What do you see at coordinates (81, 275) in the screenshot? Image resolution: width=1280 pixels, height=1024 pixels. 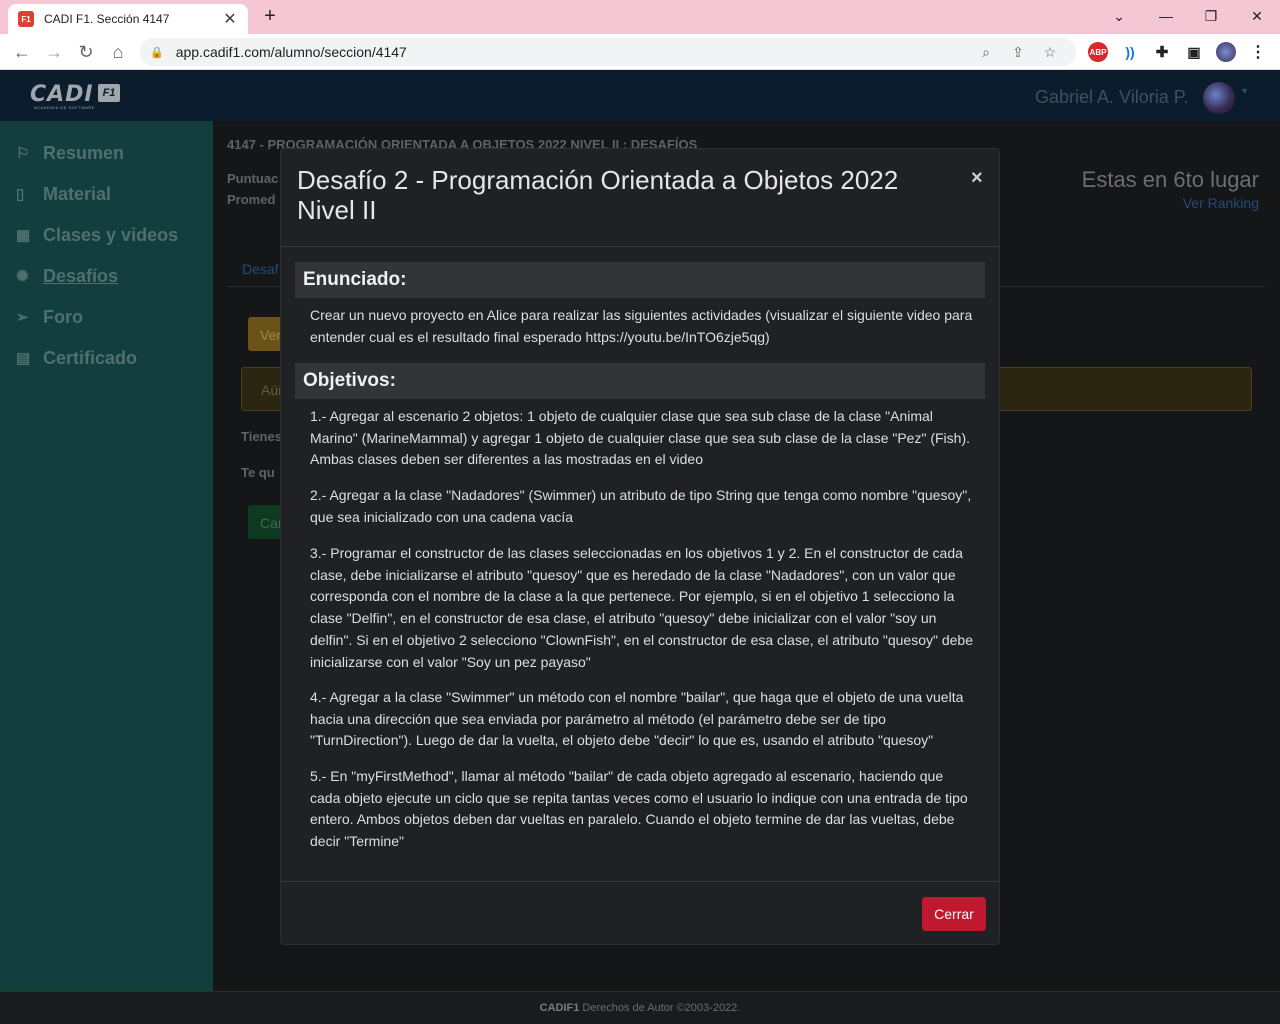 I see `sidebar-item-label: Desafíos` at bounding box center [81, 275].